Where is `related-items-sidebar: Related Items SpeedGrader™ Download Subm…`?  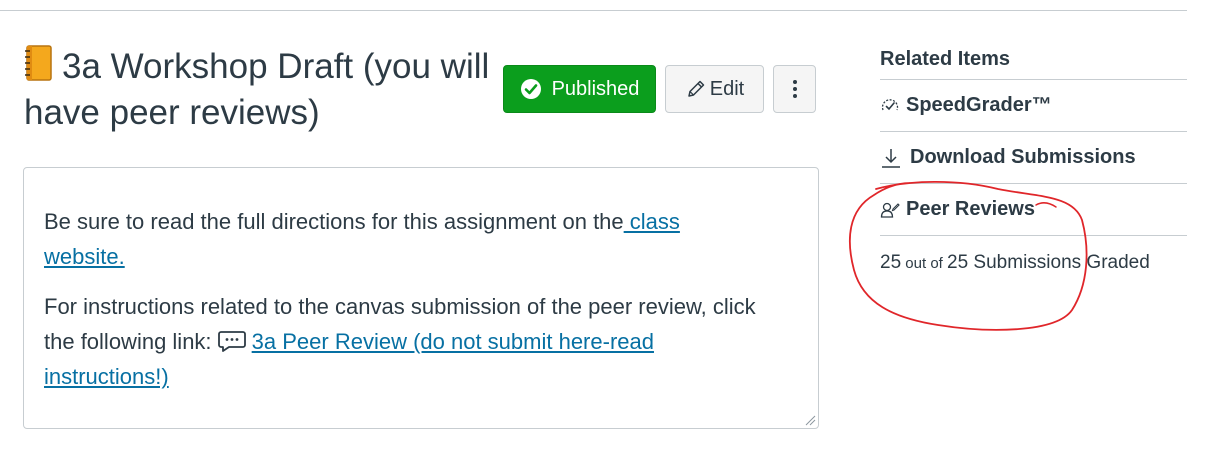 related-items-sidebar: Related Items SpeedGrader™ Download Subm… is located at coordinates (1033, 156).